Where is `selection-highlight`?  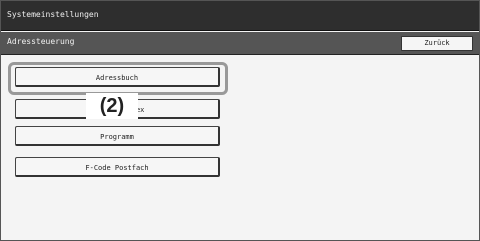
selection-highlight is located at coordinates (118, 78).